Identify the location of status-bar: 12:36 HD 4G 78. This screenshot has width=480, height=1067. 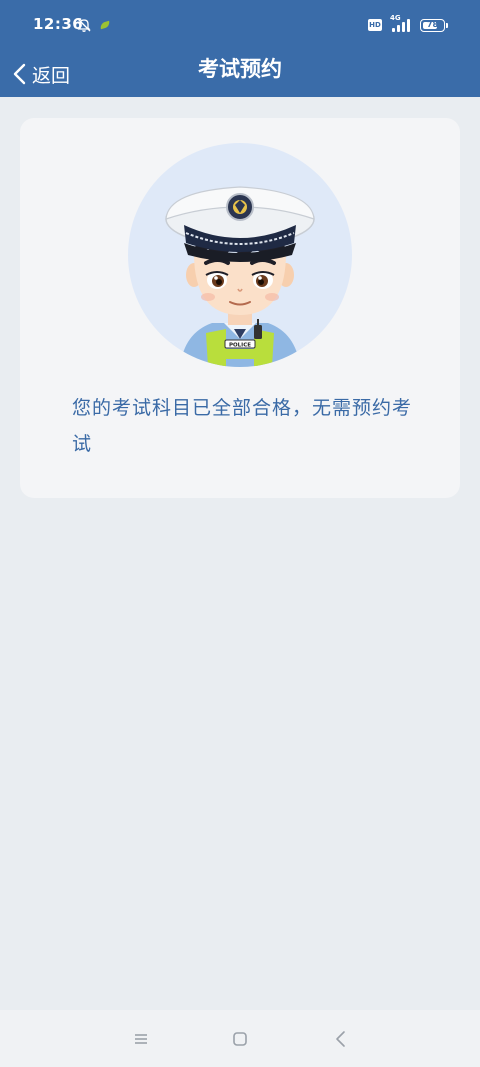
(240, 25).